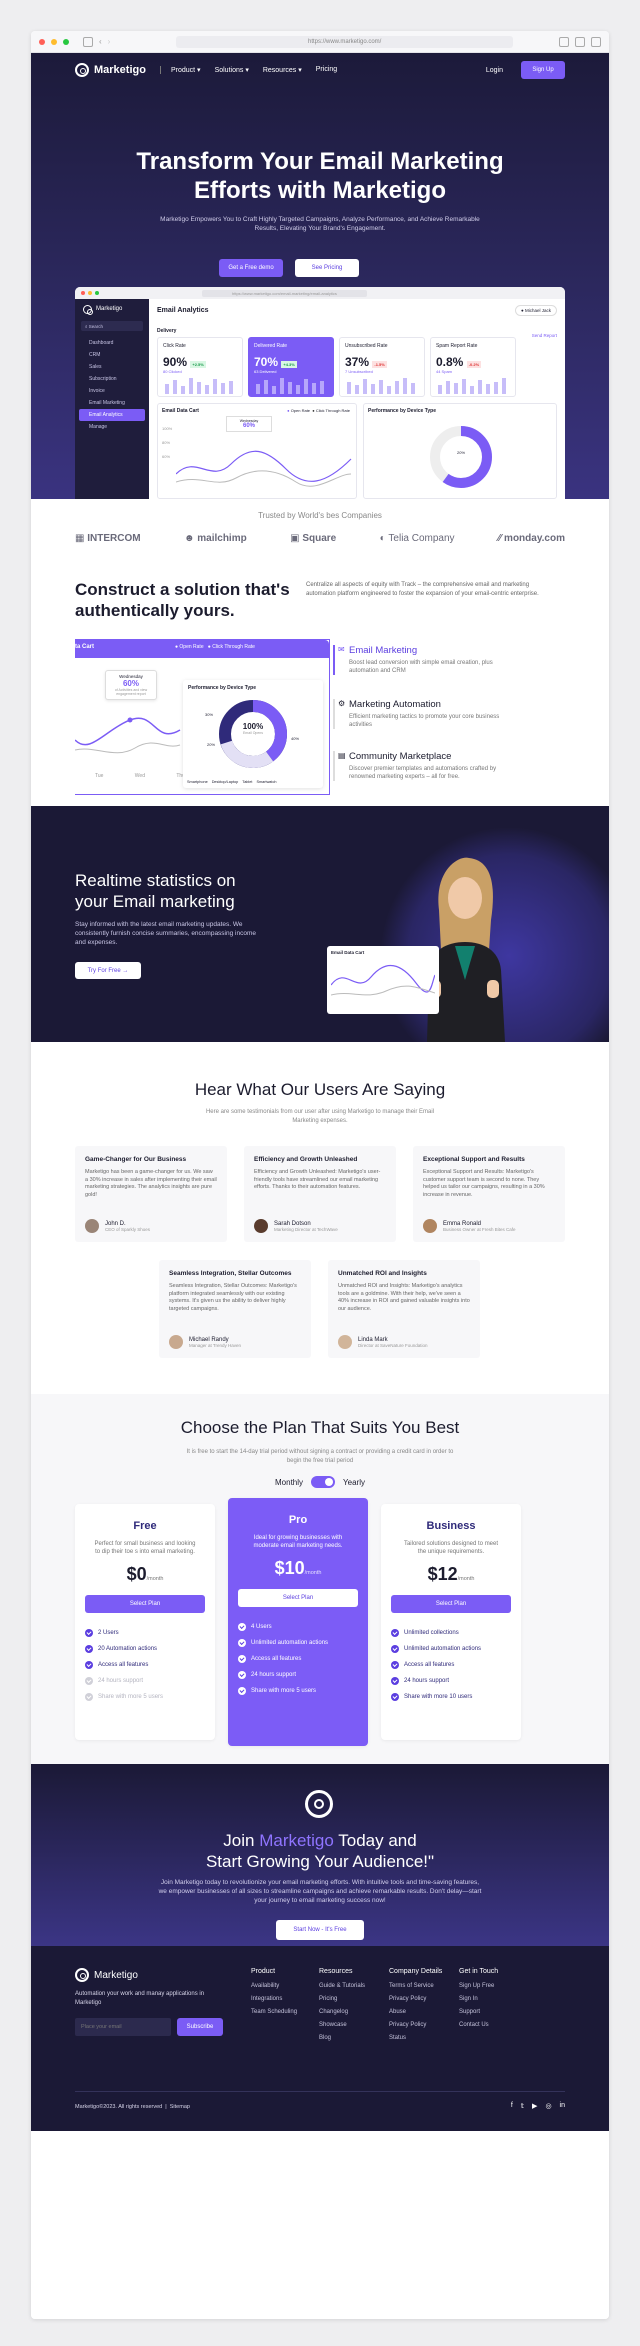 This screenshot has height=2346, width=640. What do you see at coordinates (289, 1482) in the screenshot?
I see `monthly-label: Monthly` at bounding box center [289, 1482].